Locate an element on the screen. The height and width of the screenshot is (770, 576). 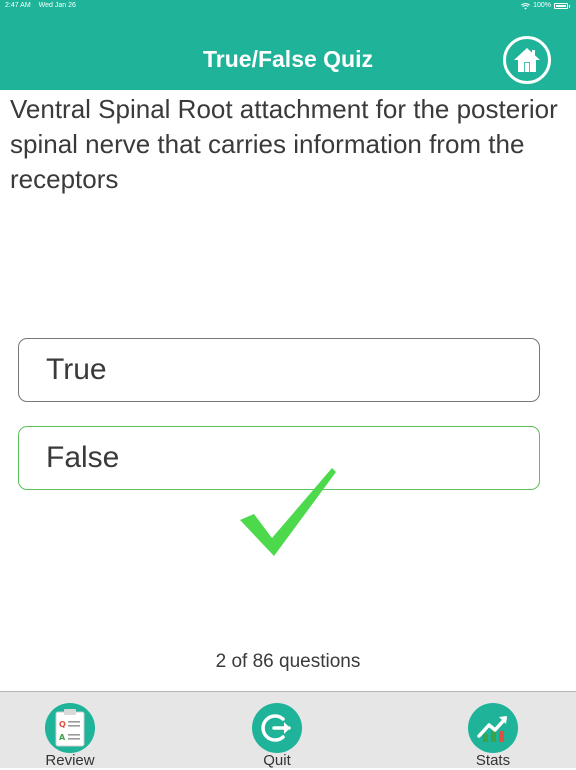
answer-false-label: False is located at coordinates (83, 457).